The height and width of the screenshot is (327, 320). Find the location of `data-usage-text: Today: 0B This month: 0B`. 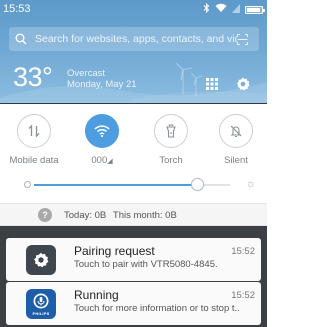

data-usage-text: Today: 0B This month: 0B is located at coordinates (120, 215).